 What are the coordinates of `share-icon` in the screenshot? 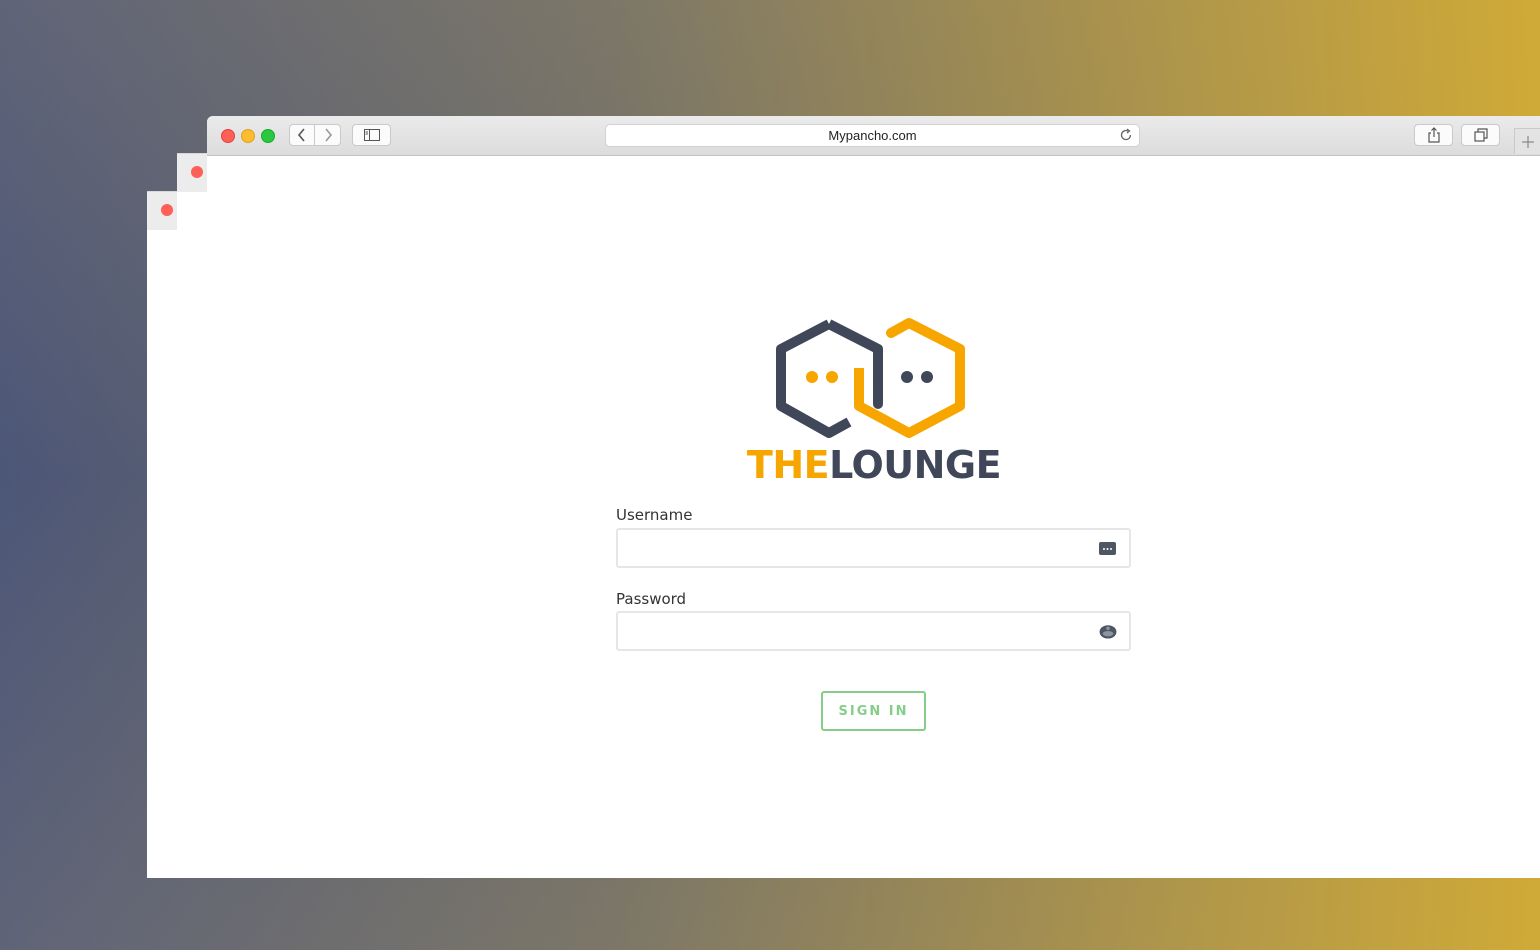 It's located at (1433, 135).